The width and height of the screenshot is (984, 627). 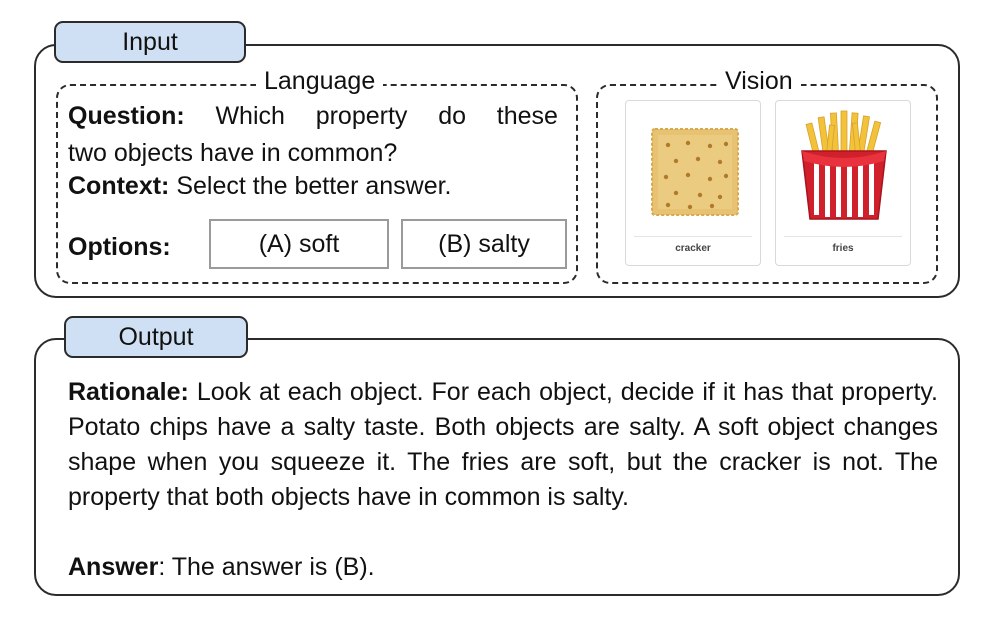 What do you see at coordinates (527, 116) in the screenshot?
I see `question-word: these` at bounding box center [527, 116].